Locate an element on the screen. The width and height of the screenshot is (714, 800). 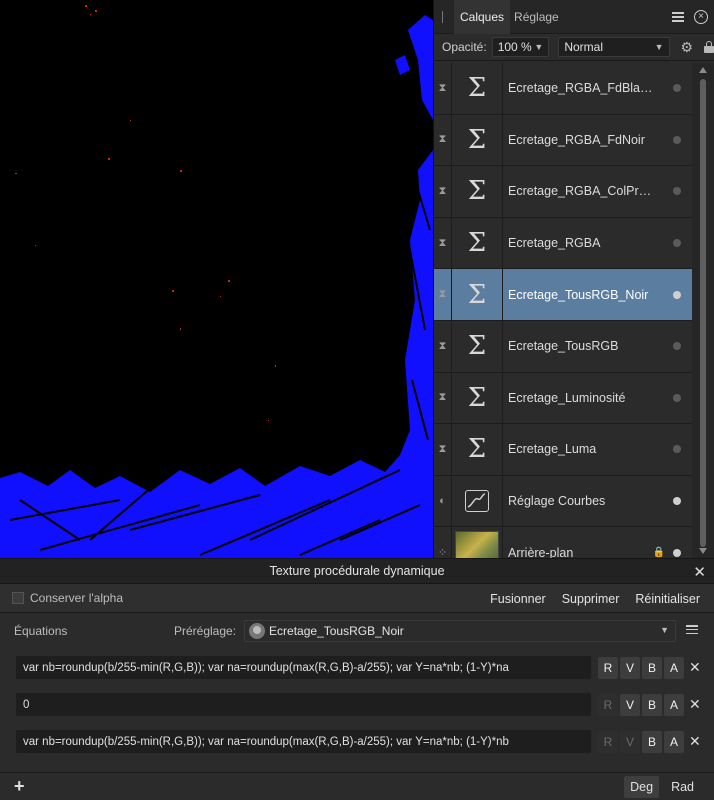
merge-button: Fusionner is located at coordinates (518, 599).